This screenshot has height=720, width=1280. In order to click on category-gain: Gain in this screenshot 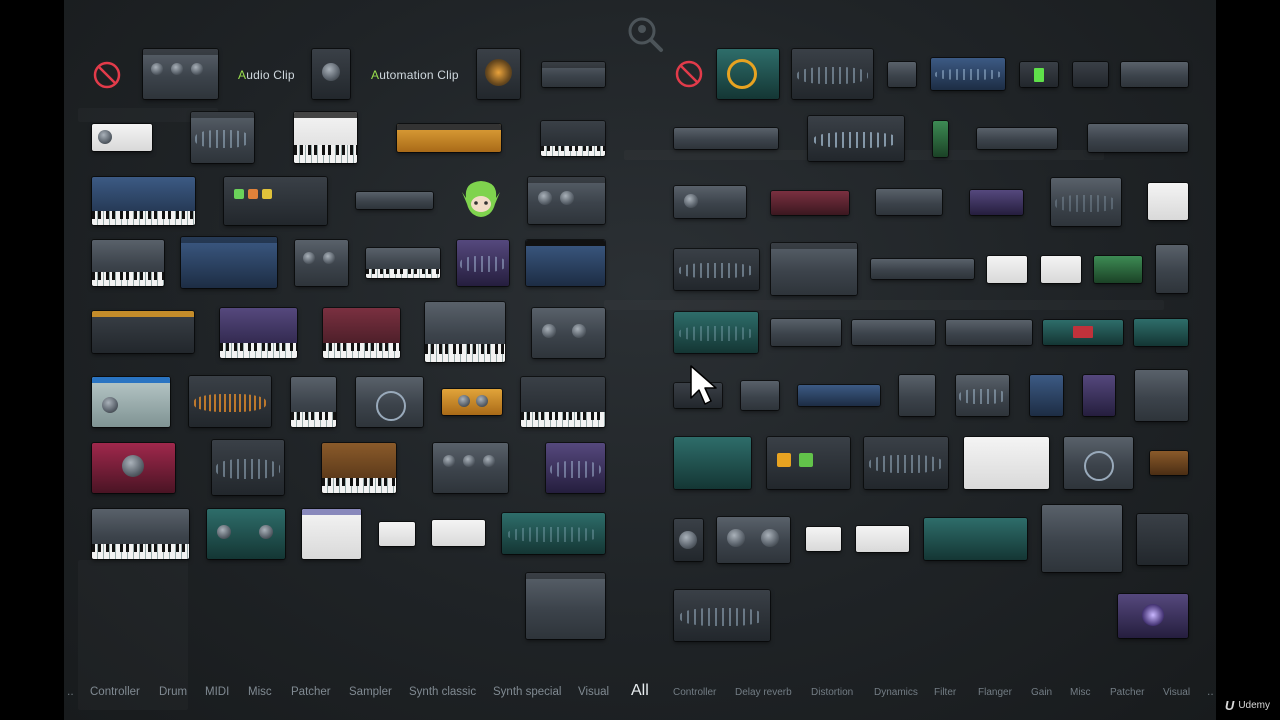, I will do `click(1041, 692)`.